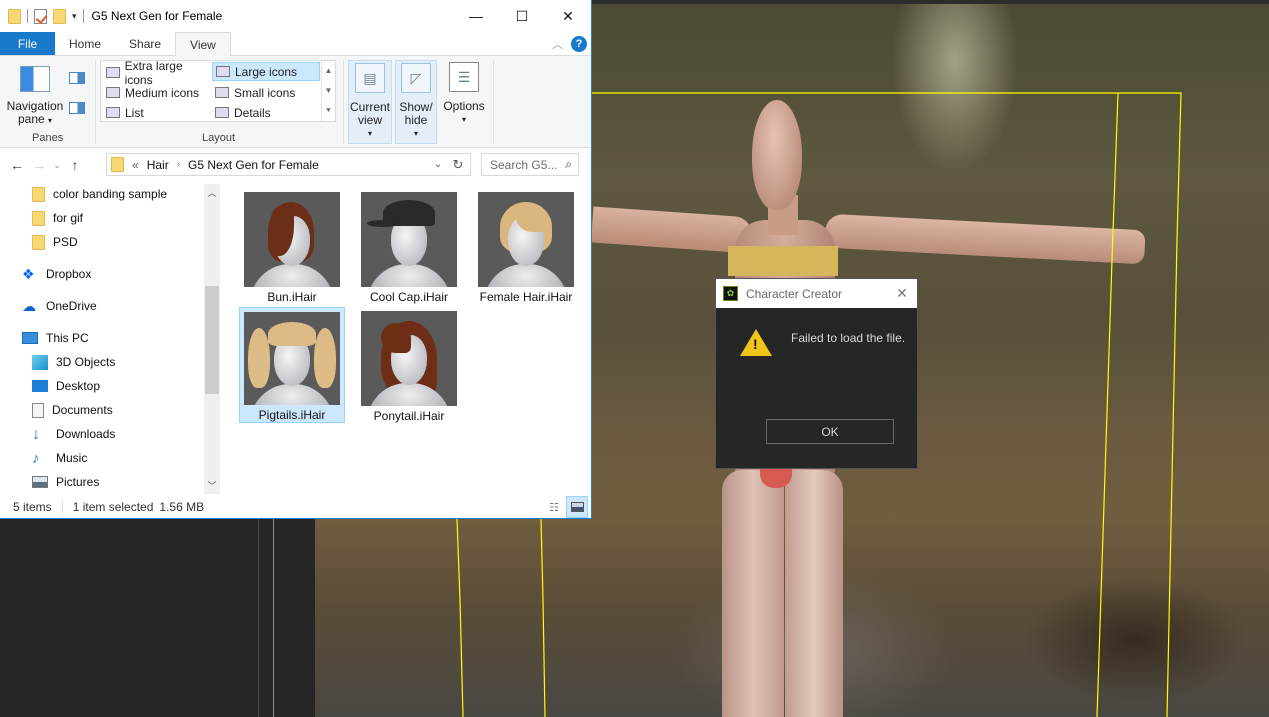  Describe the element at coordinates (730, 293) in the screenshot. I see `character-creator-logo-icon: ✿` at that location.